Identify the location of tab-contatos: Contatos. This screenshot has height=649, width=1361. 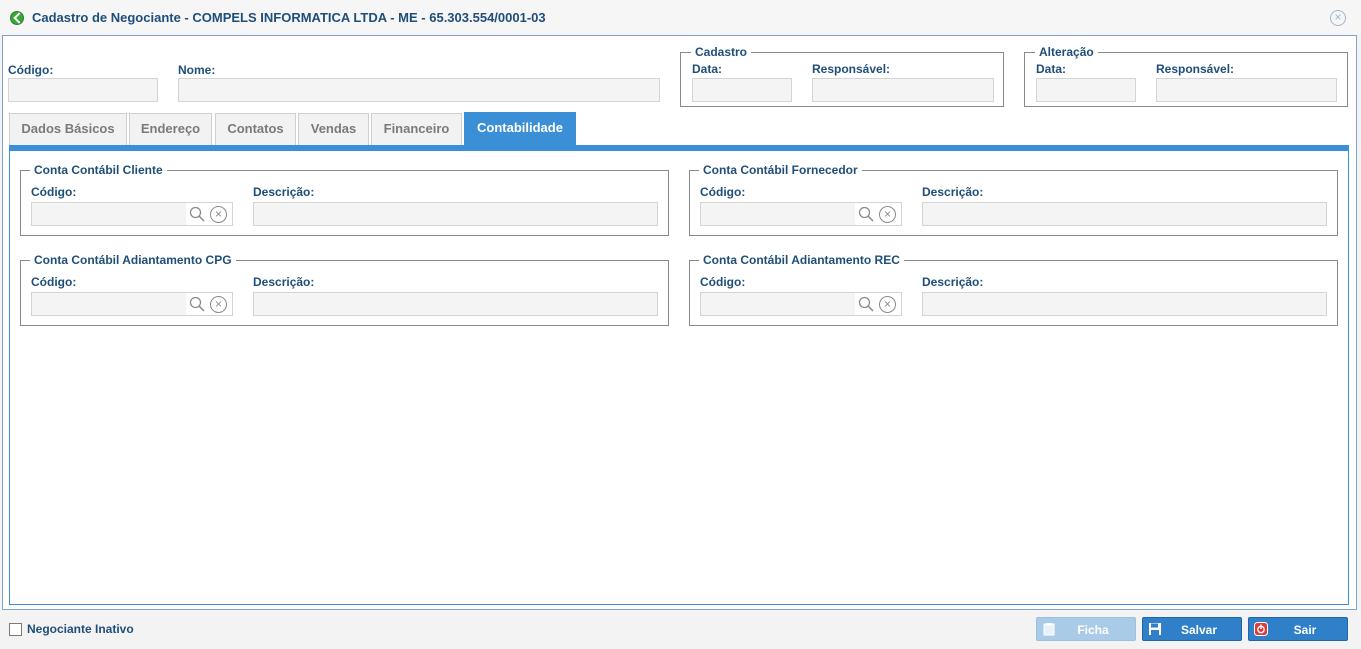
(255, 129).